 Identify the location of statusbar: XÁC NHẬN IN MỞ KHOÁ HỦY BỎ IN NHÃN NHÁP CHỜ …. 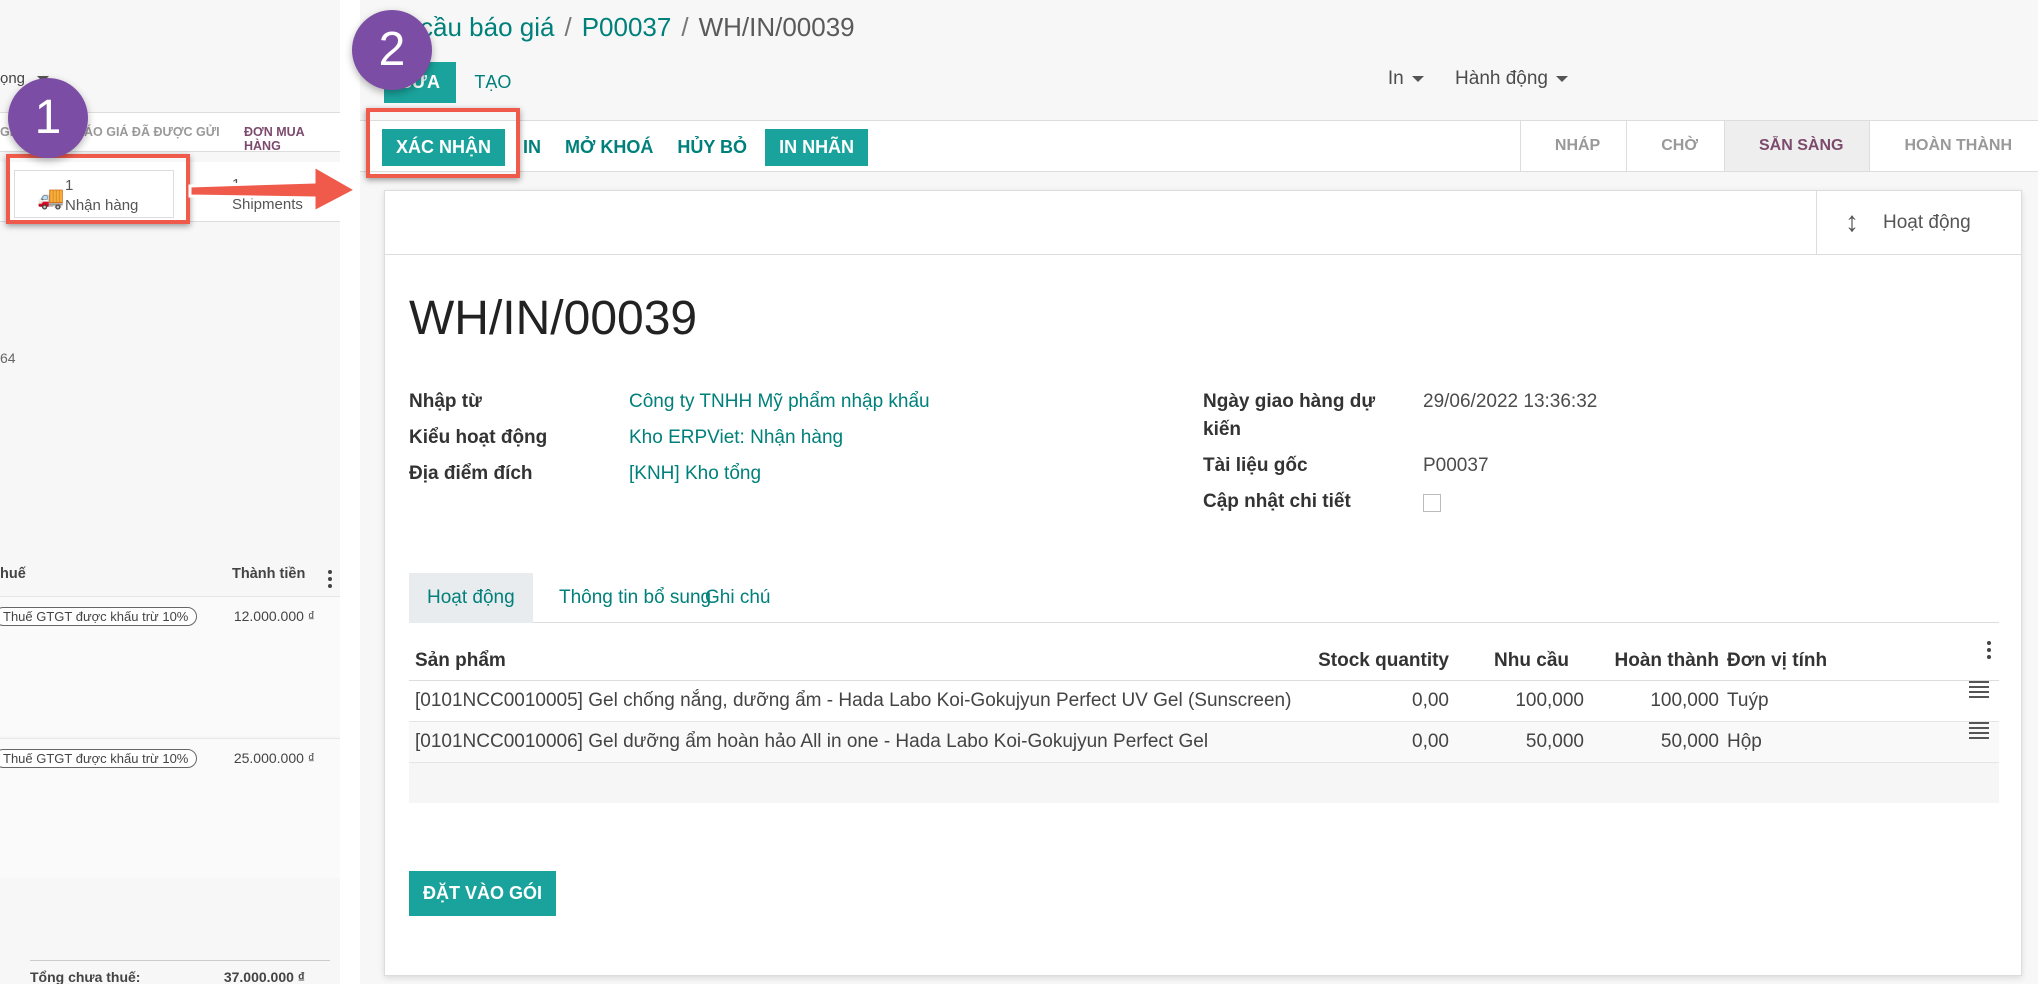
(1199, 146).